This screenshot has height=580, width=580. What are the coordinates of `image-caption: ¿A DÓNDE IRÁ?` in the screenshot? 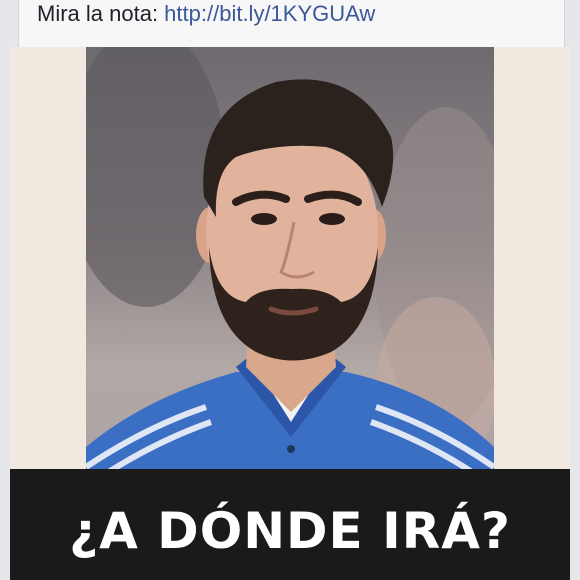 It's located at (290, 531).